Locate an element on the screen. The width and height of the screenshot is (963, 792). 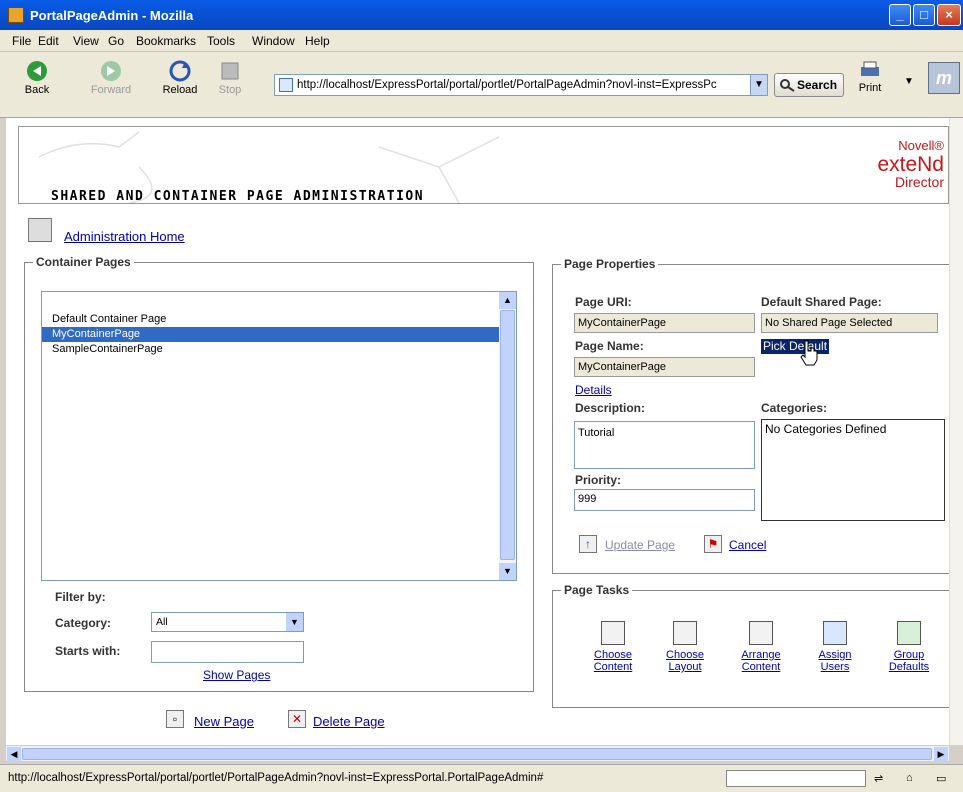
task-label-line1: Group is located at coordinates (909, 655).